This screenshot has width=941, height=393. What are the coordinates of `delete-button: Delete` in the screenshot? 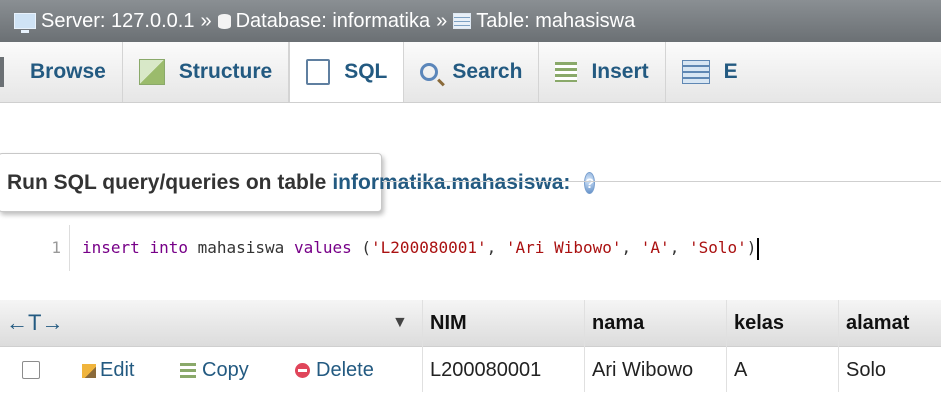 It's located at (334, 370).